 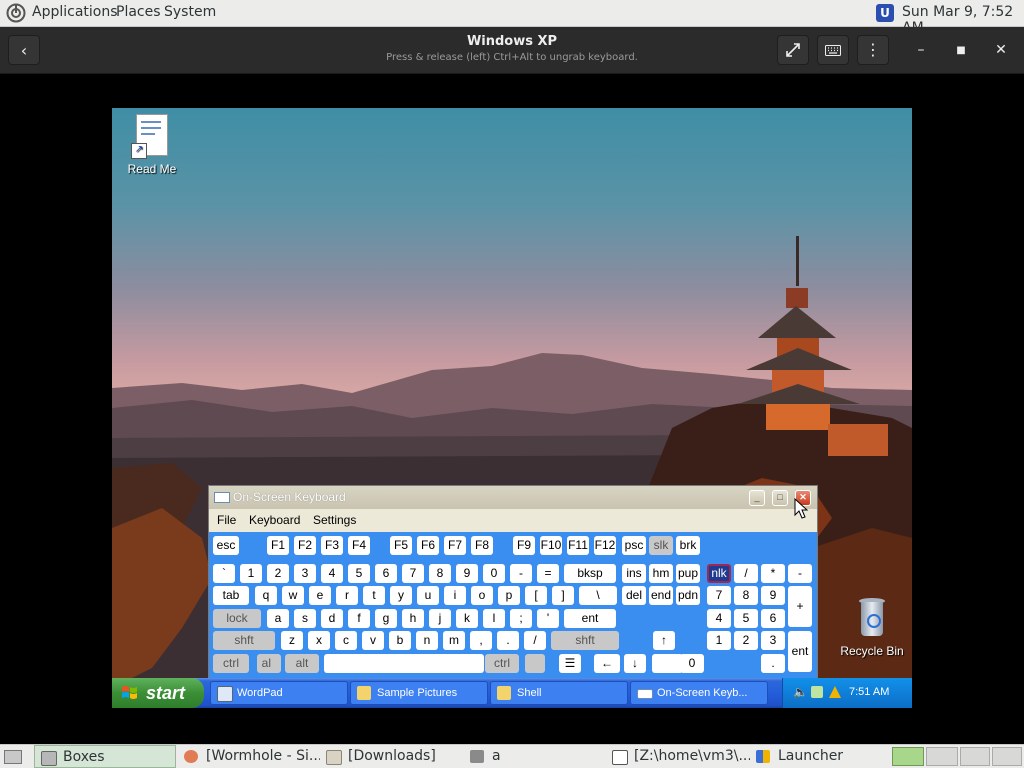 What do you see at coordinates (773, 640) in the screenshot?
I see `osk-key-shift-15: 3` at bounding box center [773, 640].